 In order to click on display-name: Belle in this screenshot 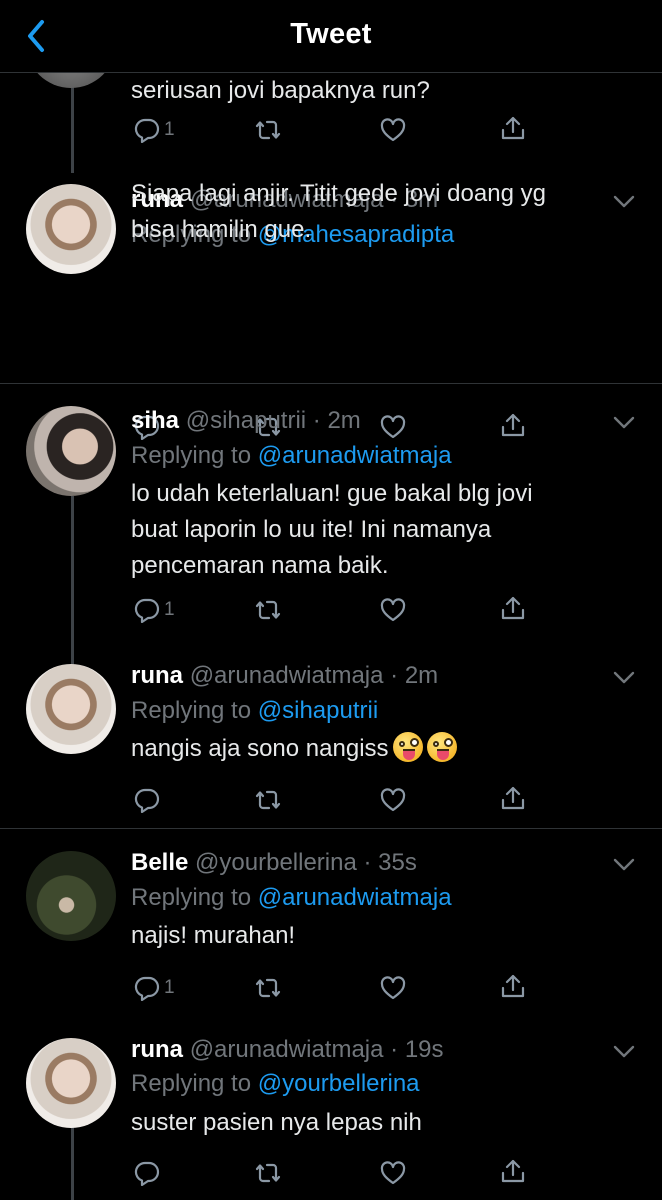, I will do `click(159, 862)`.